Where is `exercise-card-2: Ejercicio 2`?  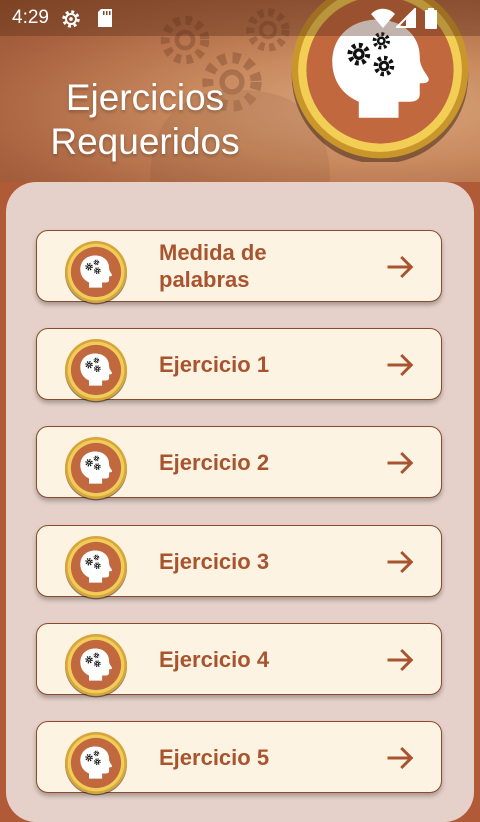
exercise-card-2: Ejercicio 2 is located at coordinates (239, 462).